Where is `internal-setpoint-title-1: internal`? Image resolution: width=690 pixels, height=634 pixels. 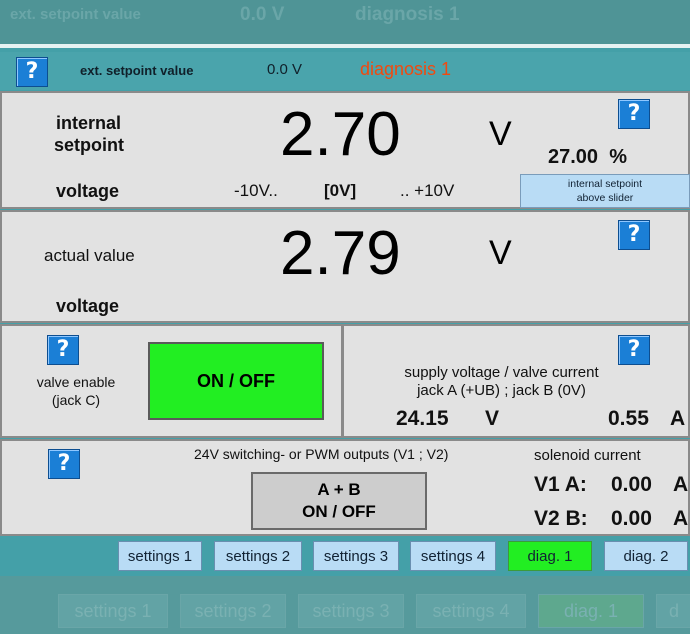 internal-setpoint-title-1: internal is located at coordinates (89, 123).